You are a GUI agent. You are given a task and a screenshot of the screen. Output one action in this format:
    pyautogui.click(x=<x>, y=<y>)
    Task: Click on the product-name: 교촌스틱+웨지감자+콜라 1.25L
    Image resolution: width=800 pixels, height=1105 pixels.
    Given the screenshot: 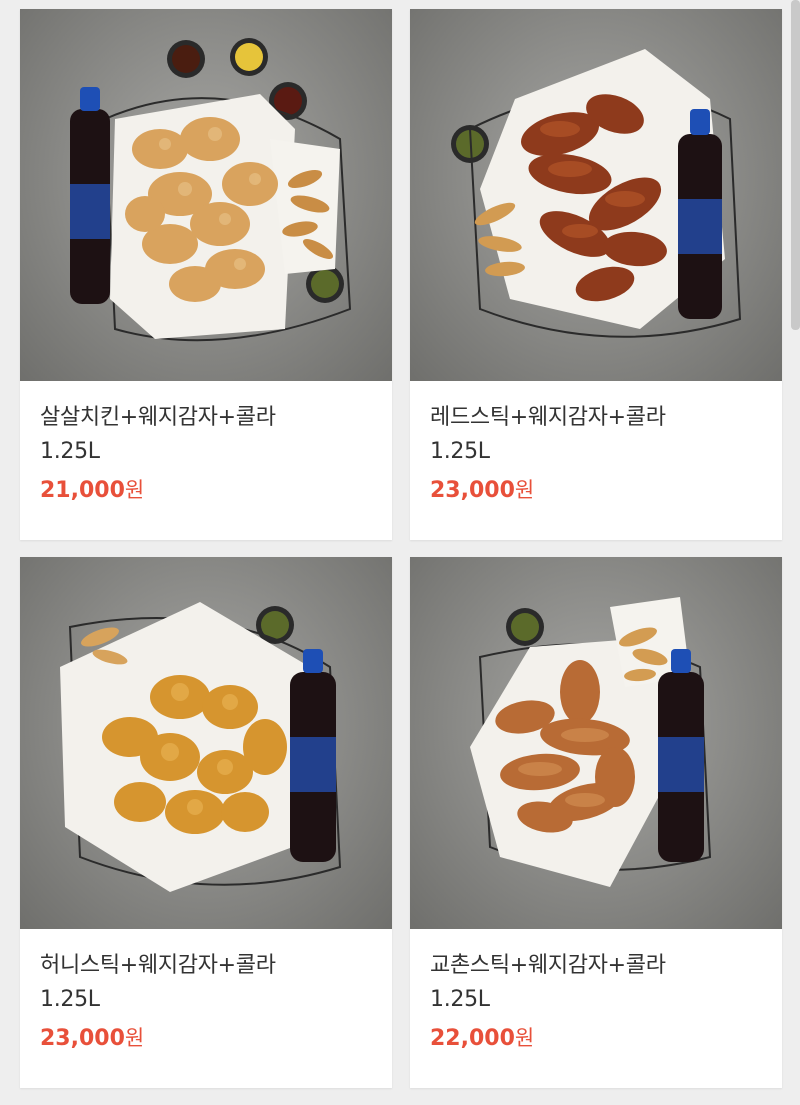 What is the action you would take?
    pyautogui.click(x=596, y=983)
    